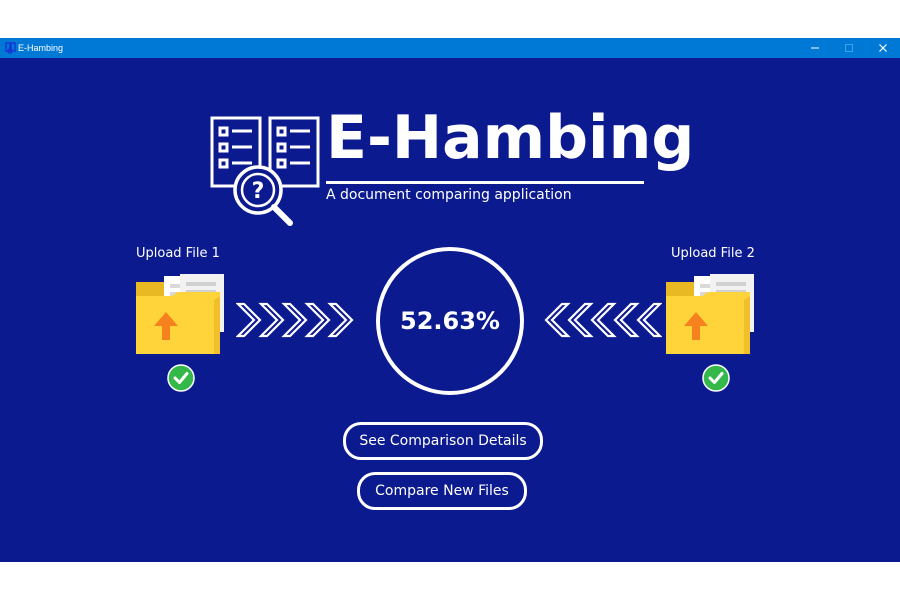 This screenshot has height=600, width=900. Describe the element at coordinates (265, 171) in the screenshot. I see `document-search-icon: ?` at that location.